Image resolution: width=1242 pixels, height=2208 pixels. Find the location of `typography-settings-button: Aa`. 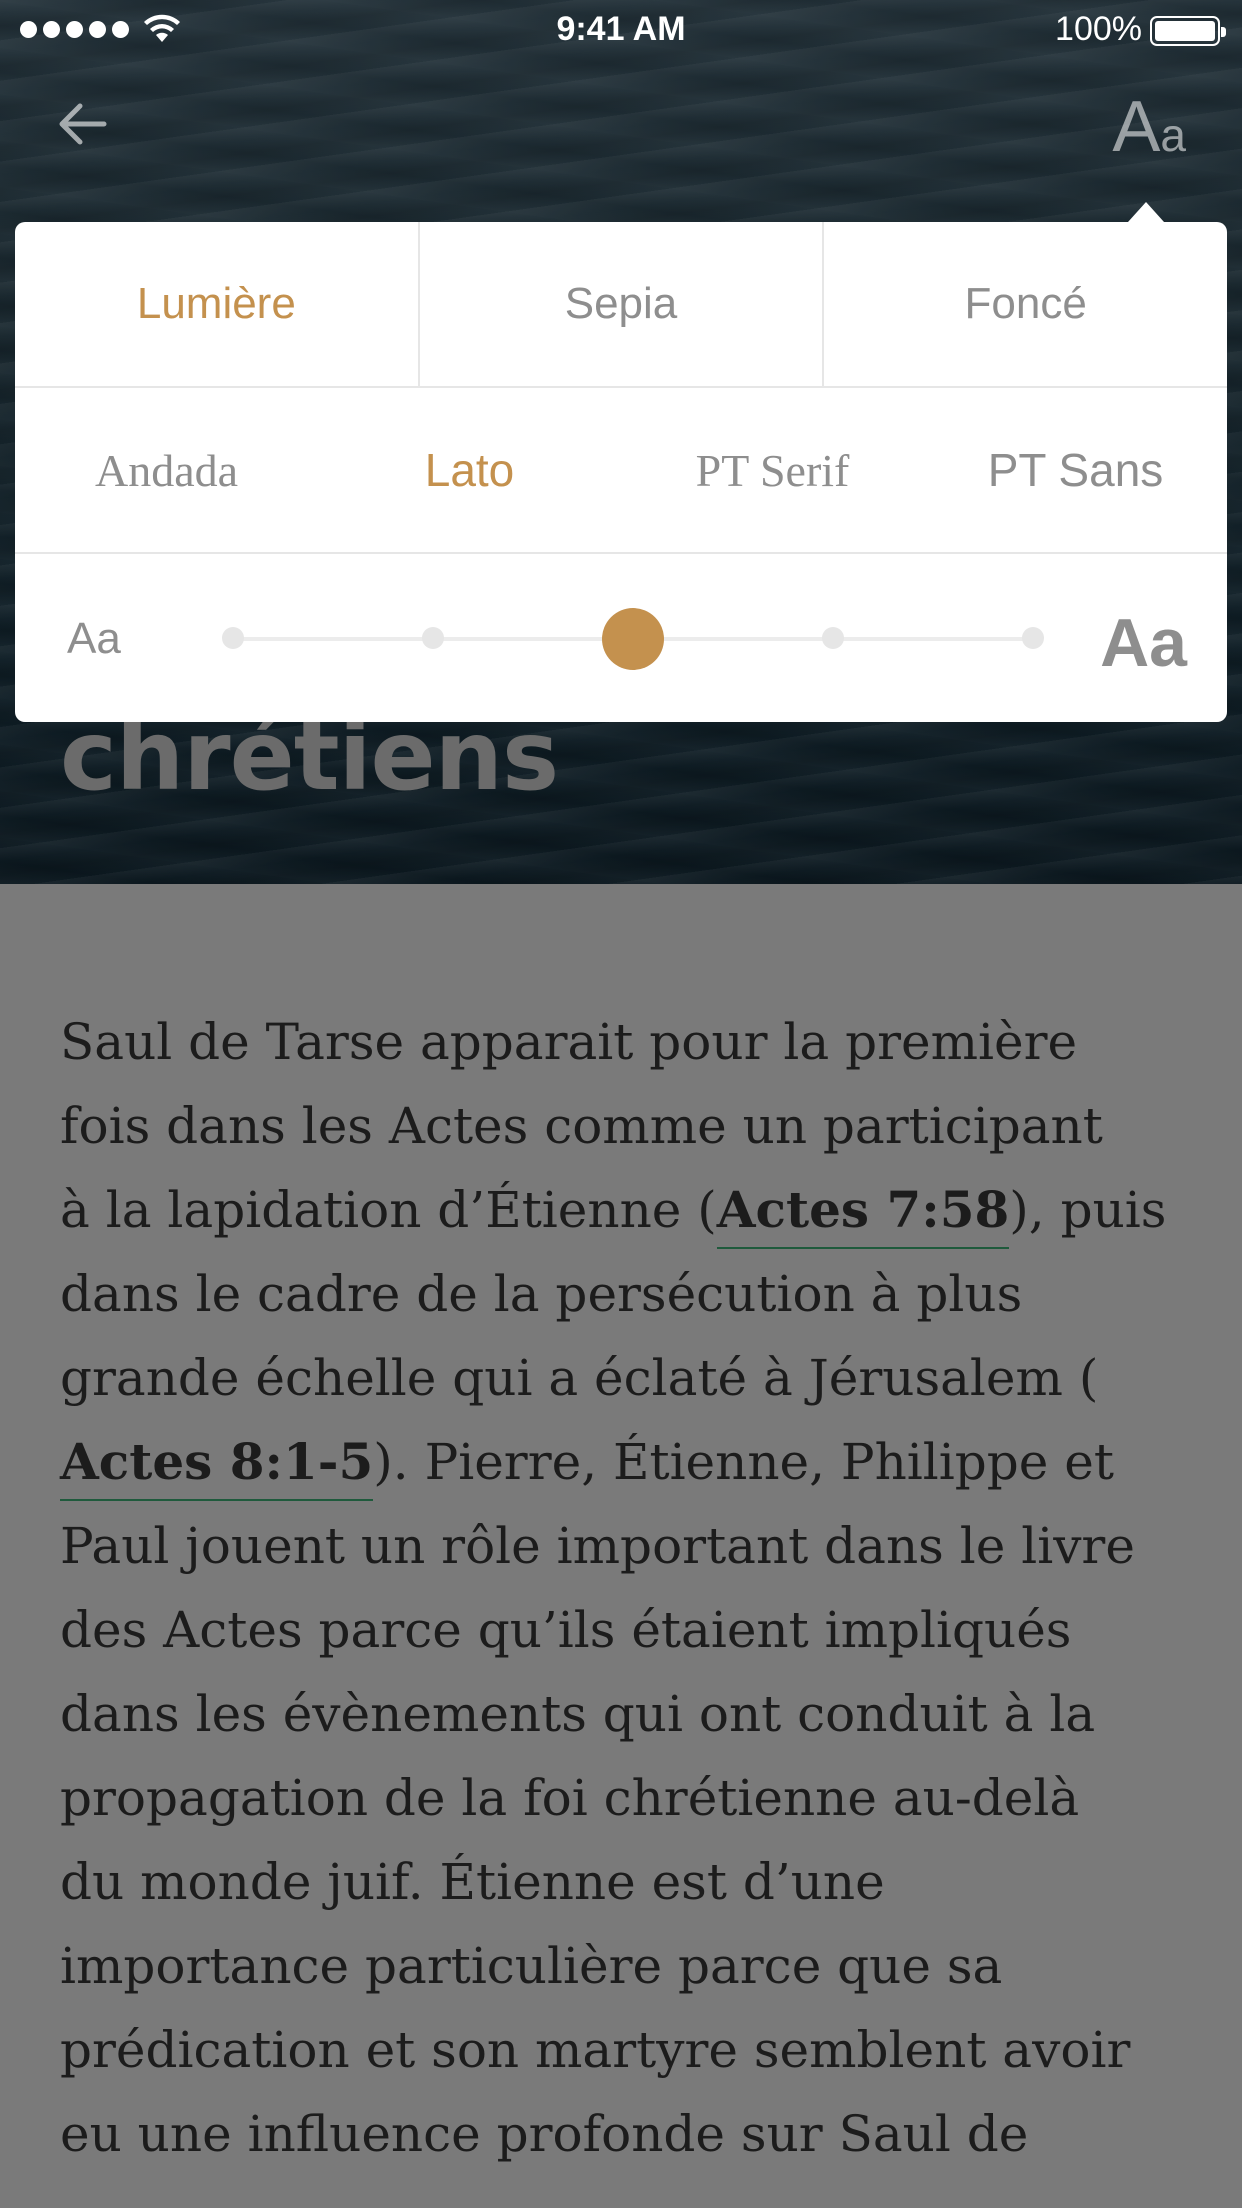

typography-settings-button: Aa is located at coordinates (1149, 127).